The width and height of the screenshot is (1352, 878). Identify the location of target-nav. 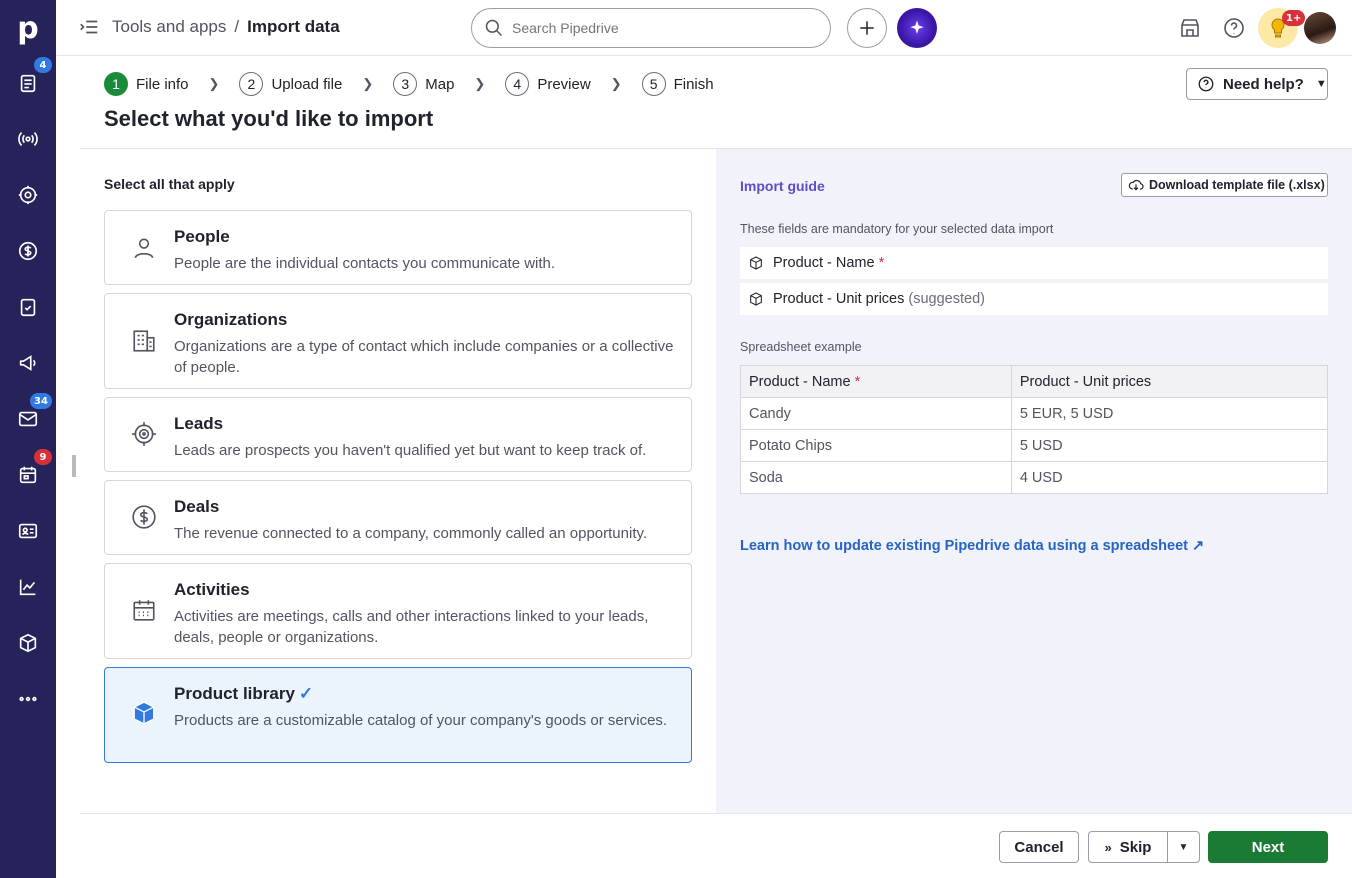
(28, 195).